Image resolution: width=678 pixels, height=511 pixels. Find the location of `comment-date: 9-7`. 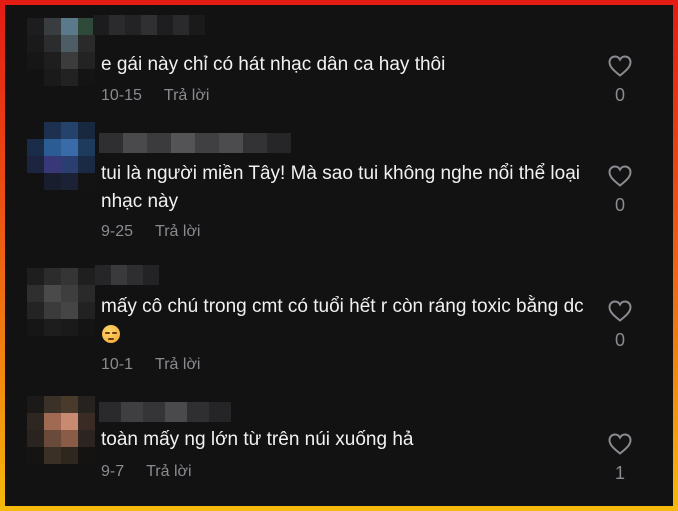

comment-date: 9-7 is located at coordinates (113, 471).